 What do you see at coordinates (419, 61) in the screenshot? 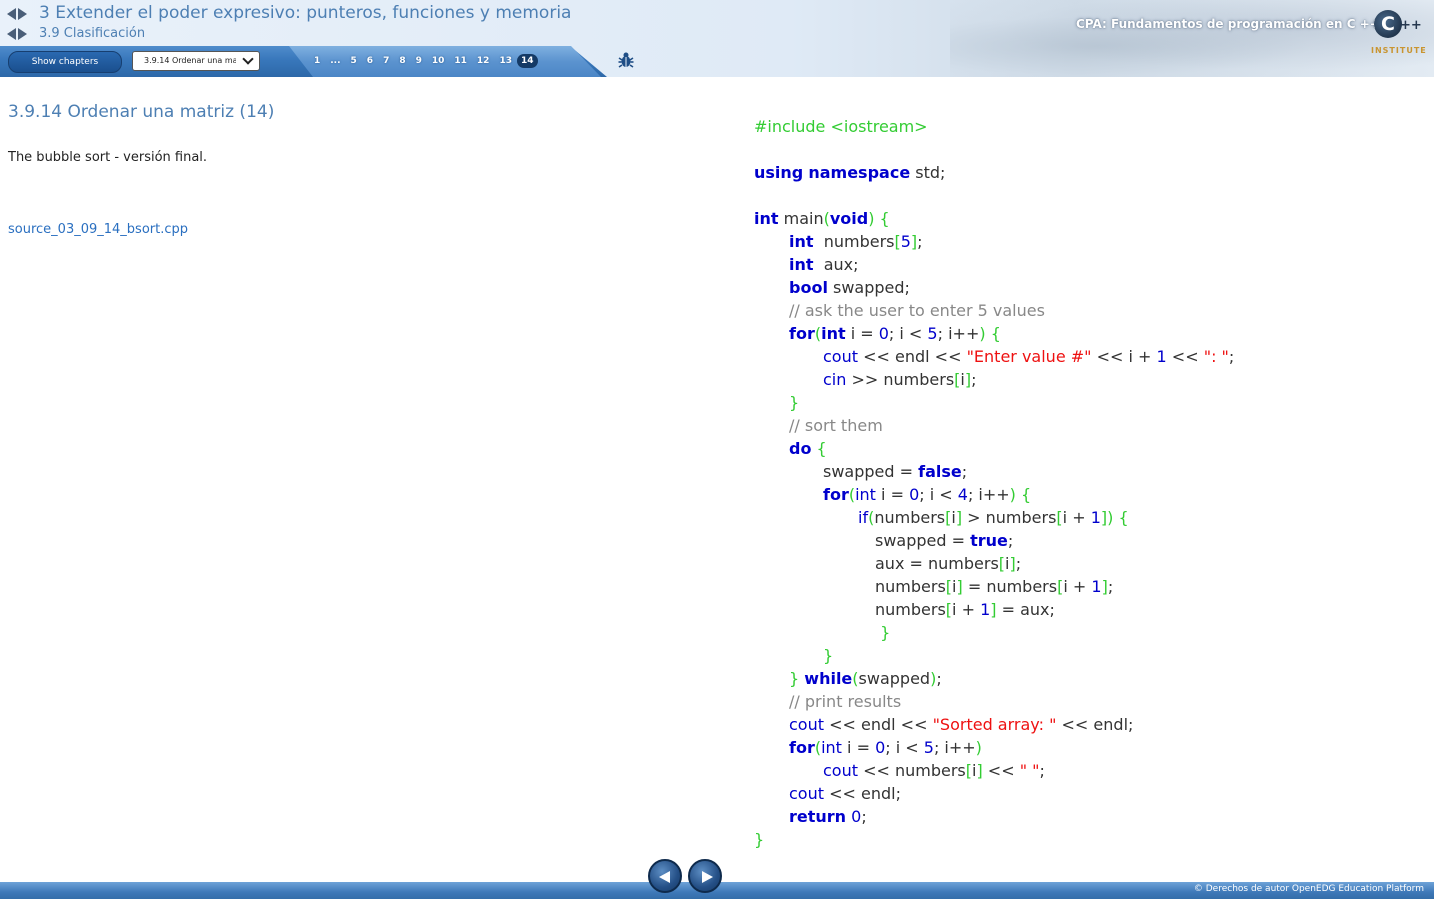
I see `page-link: 9` at bounding box center [419, 61].